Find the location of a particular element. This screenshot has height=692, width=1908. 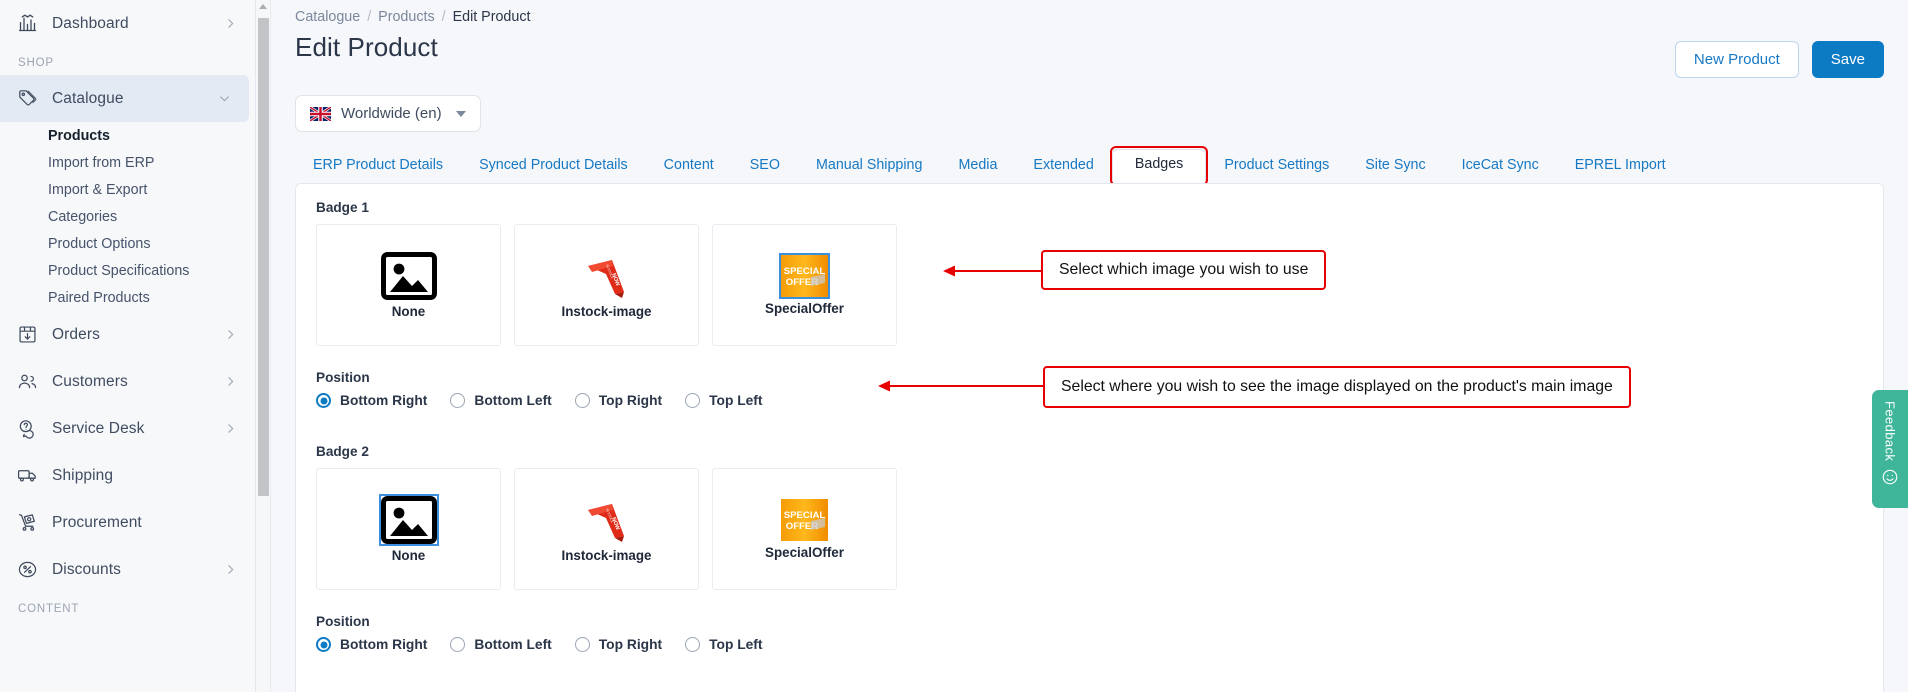

tab-erp-product-details: ERP Product Details is located at coordinates (378, 167).